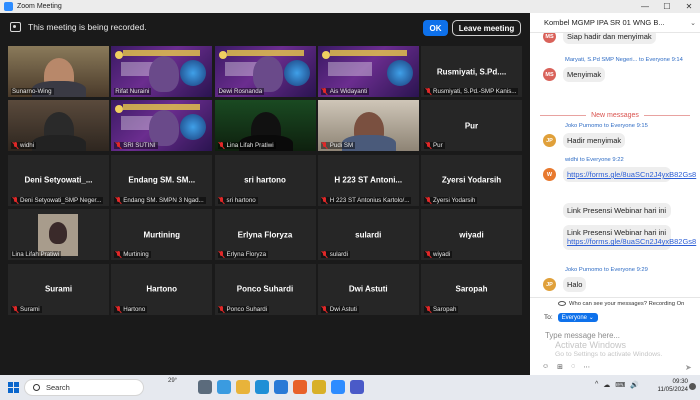 This screenshot has height=400, width=700. Describe the element at coordinates (669, 386) in the screenshot. I see `clock: 09:30 11/05/2024` at that location.